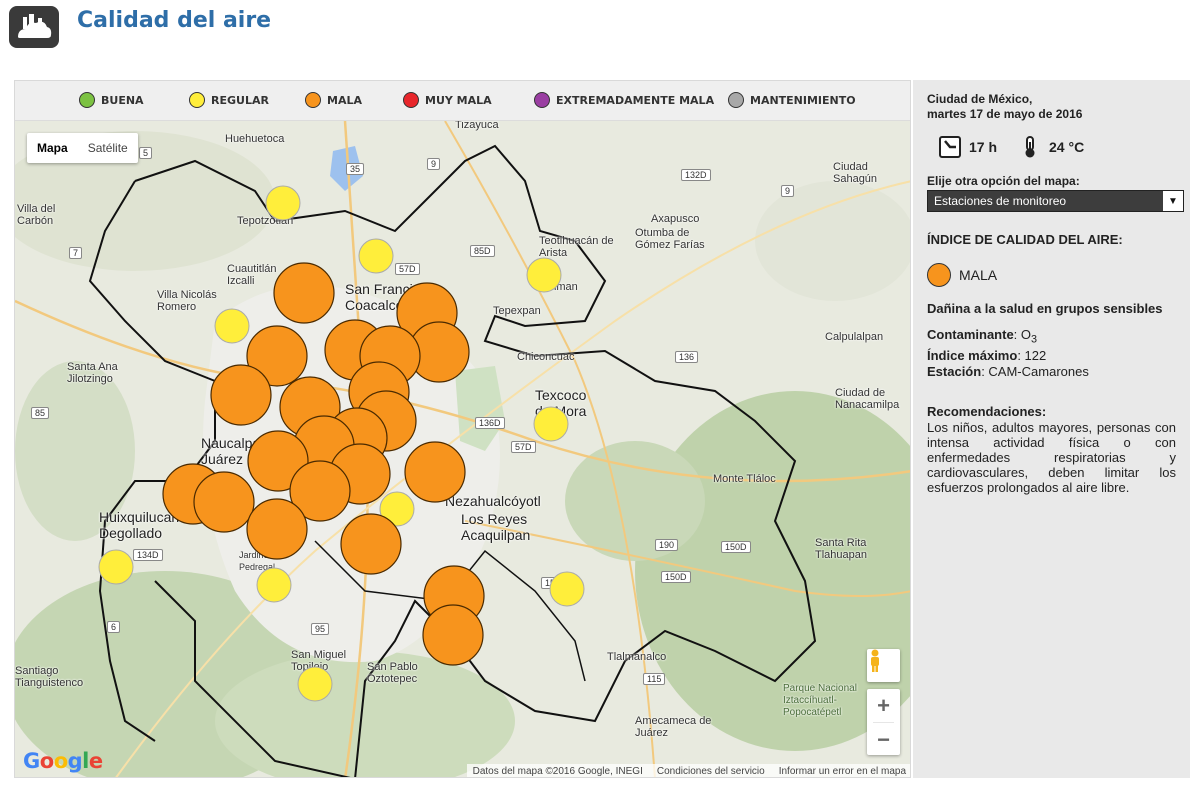 The width and height of the screenshot is (1200, 802). What do you see at coordinates (458, 100) in the screenshot?
I see `legend-label: MUY MALA` at bounding box center [458, 100].